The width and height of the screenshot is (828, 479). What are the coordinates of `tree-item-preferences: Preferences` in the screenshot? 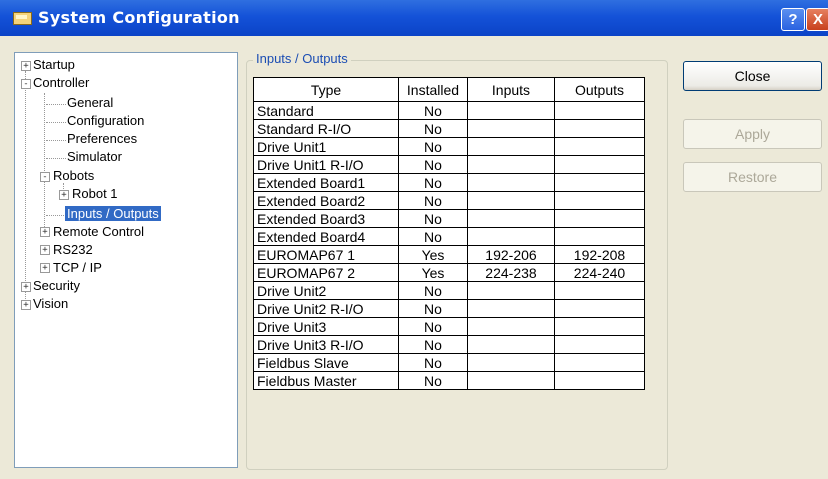 It's located at (102, 138).